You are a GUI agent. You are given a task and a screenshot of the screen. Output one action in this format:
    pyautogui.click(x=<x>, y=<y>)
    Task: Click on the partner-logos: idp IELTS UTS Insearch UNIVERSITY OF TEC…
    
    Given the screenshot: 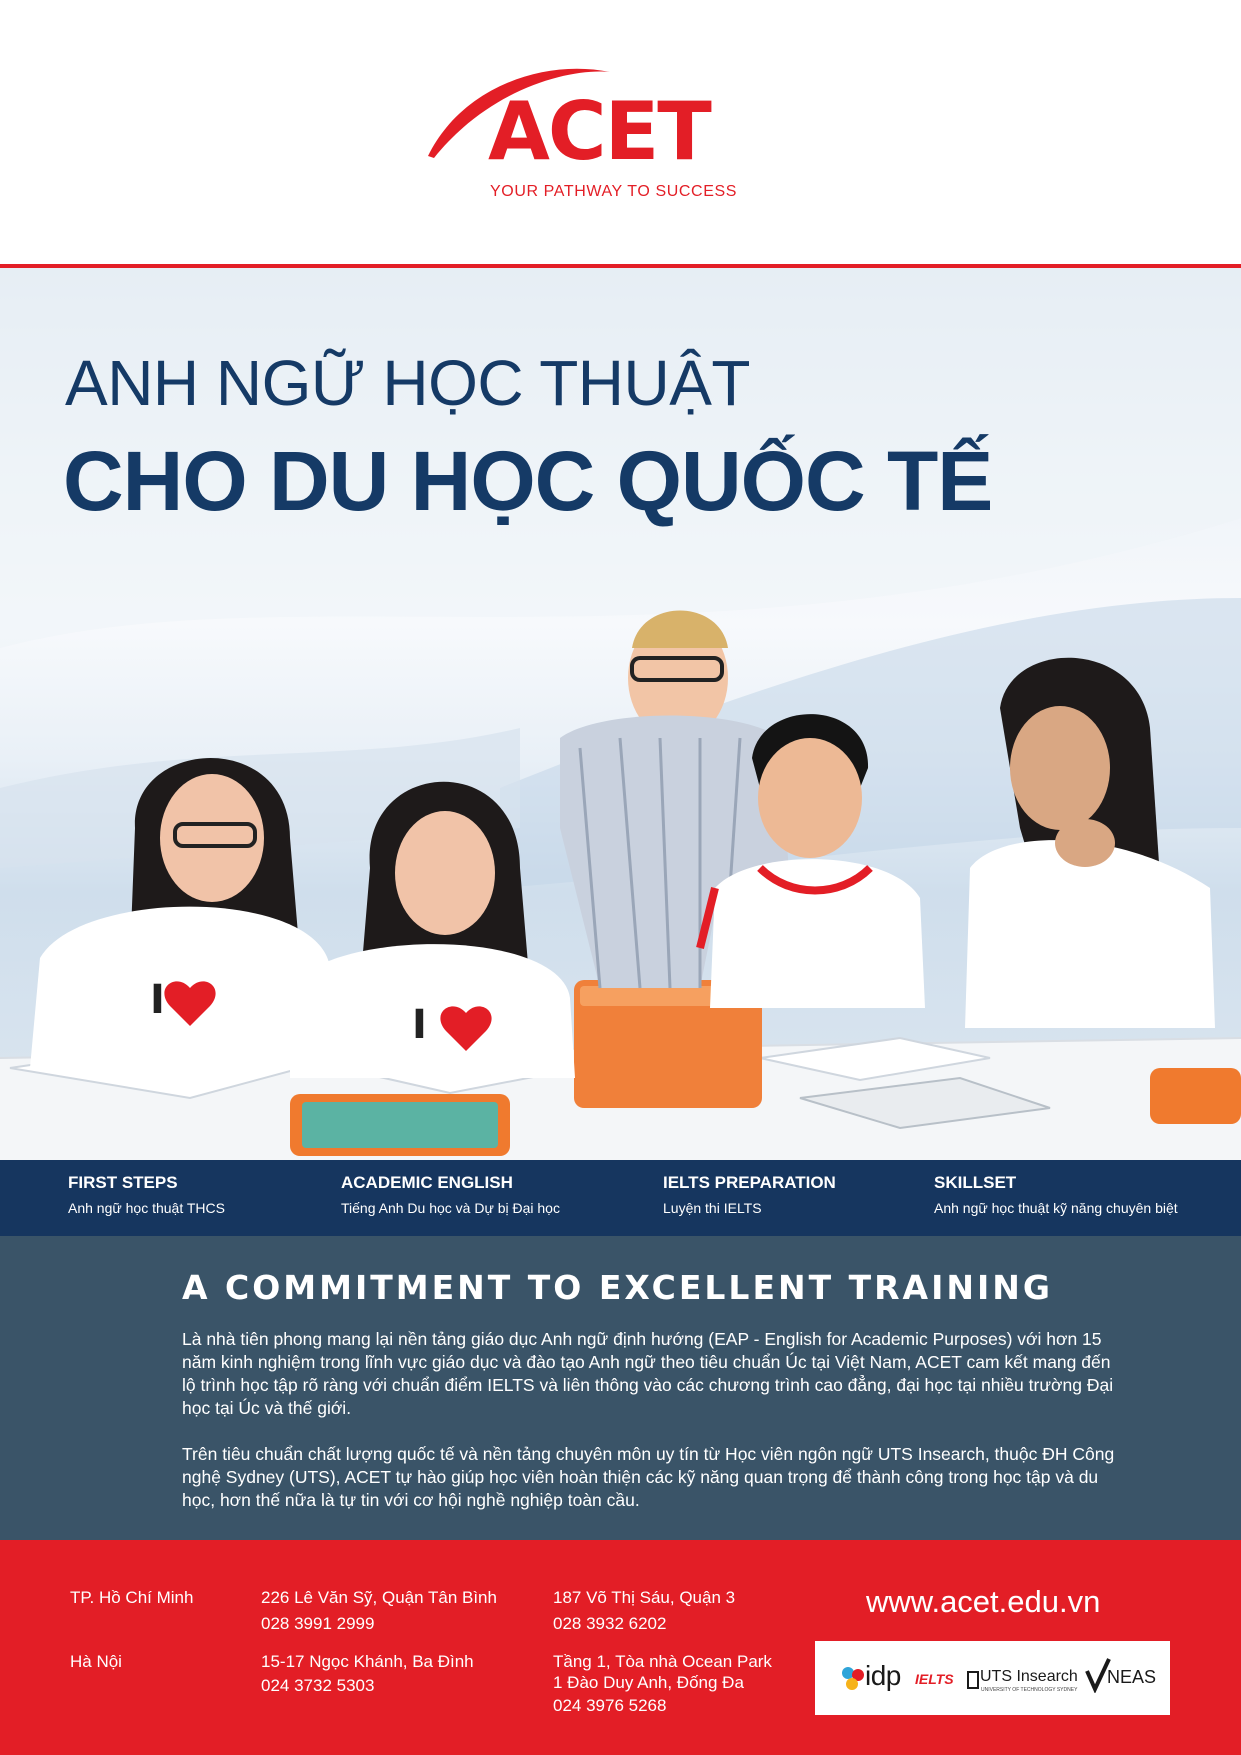 What is the action you would take?
    pyautogui.click(x=992, y=1678)
    